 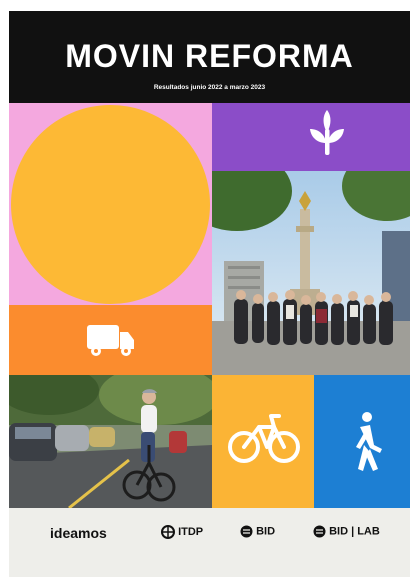 I want to click on itdp-mark-icon, so click(x=168, y=532).